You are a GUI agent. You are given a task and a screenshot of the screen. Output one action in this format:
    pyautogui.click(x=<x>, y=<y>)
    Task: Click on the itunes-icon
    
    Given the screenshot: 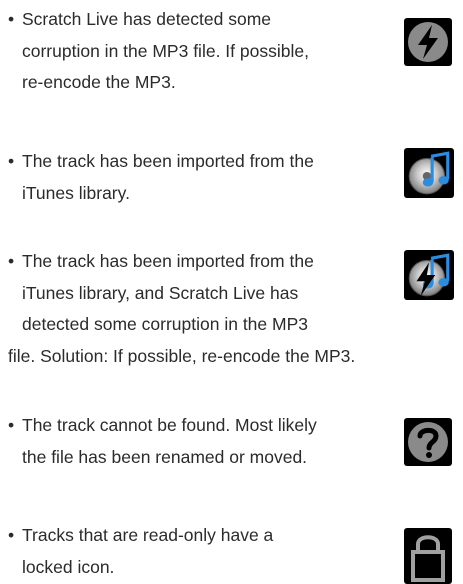 What is the action you would take?
    pyautogui.click(x=429, y=173)
    